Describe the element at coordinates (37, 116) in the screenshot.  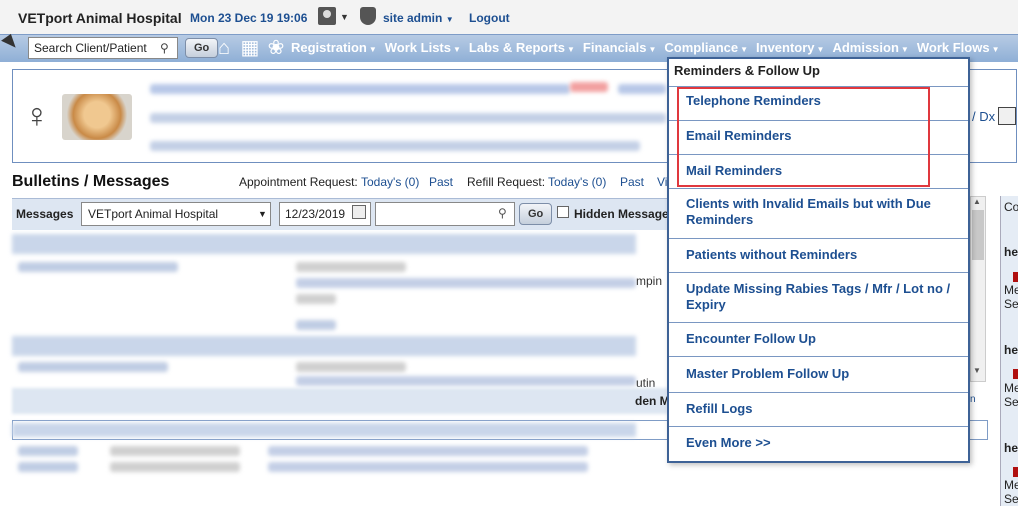
I see `female-gender-icon: ♀` at that location.